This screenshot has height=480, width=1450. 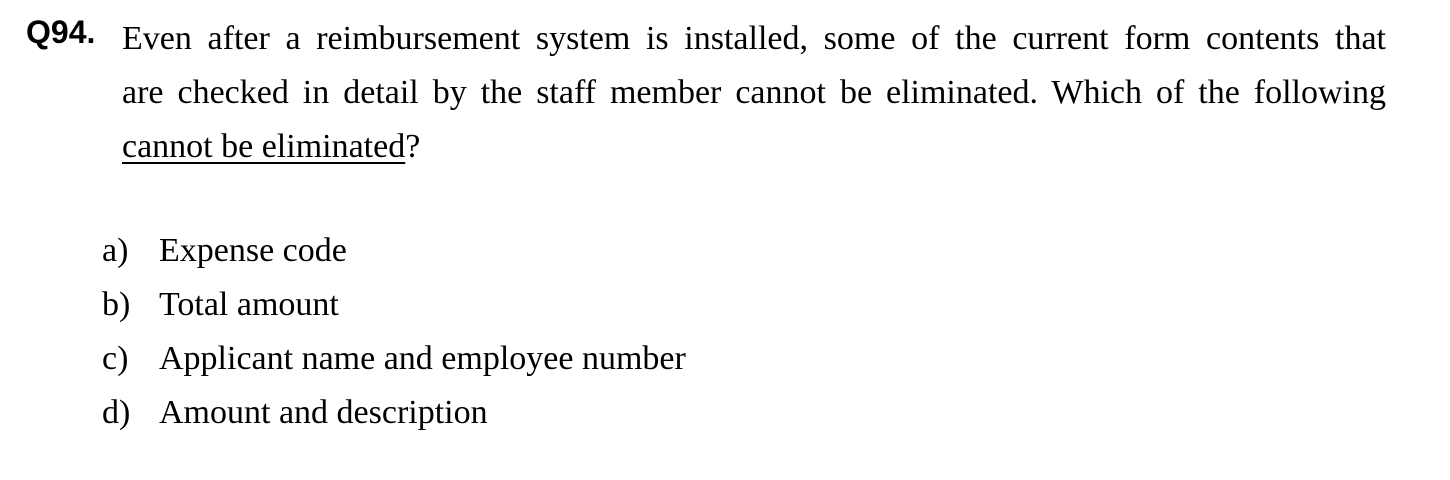 I want to click on option-letter: a), so click(x=115, y=250).